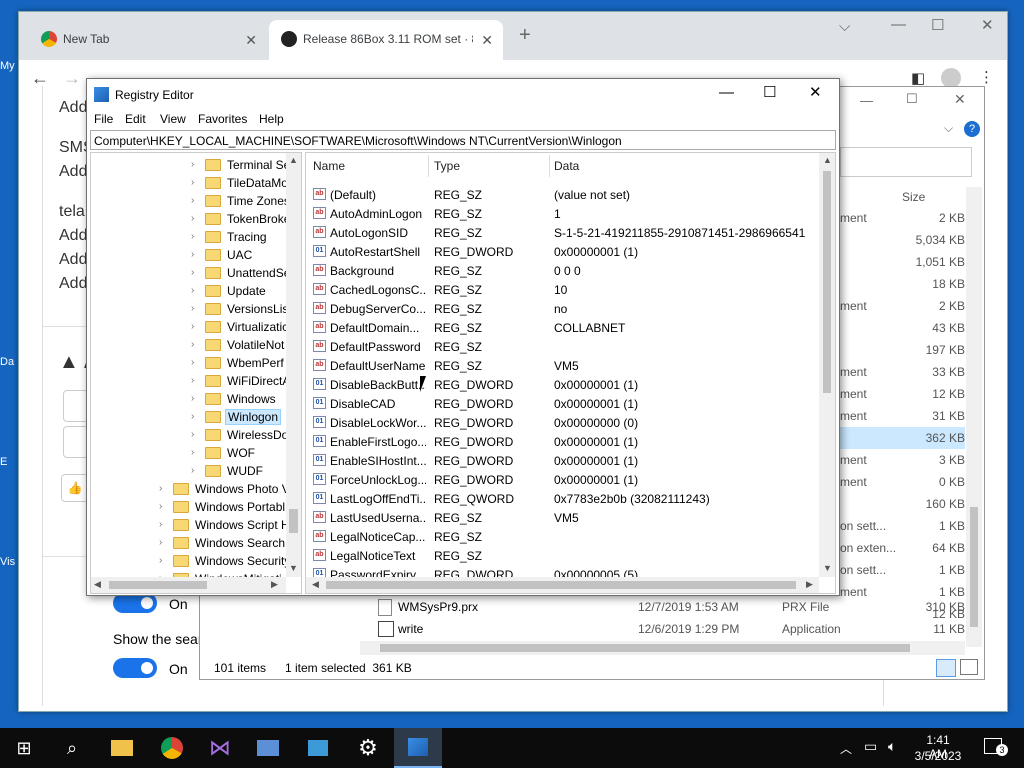 The height and width of the screenshot is (768, 1024). What do you see at coordinates (662, 648) in the screenshot?
I see `horizontal-scrollbar` at bounding box center [662, 648].